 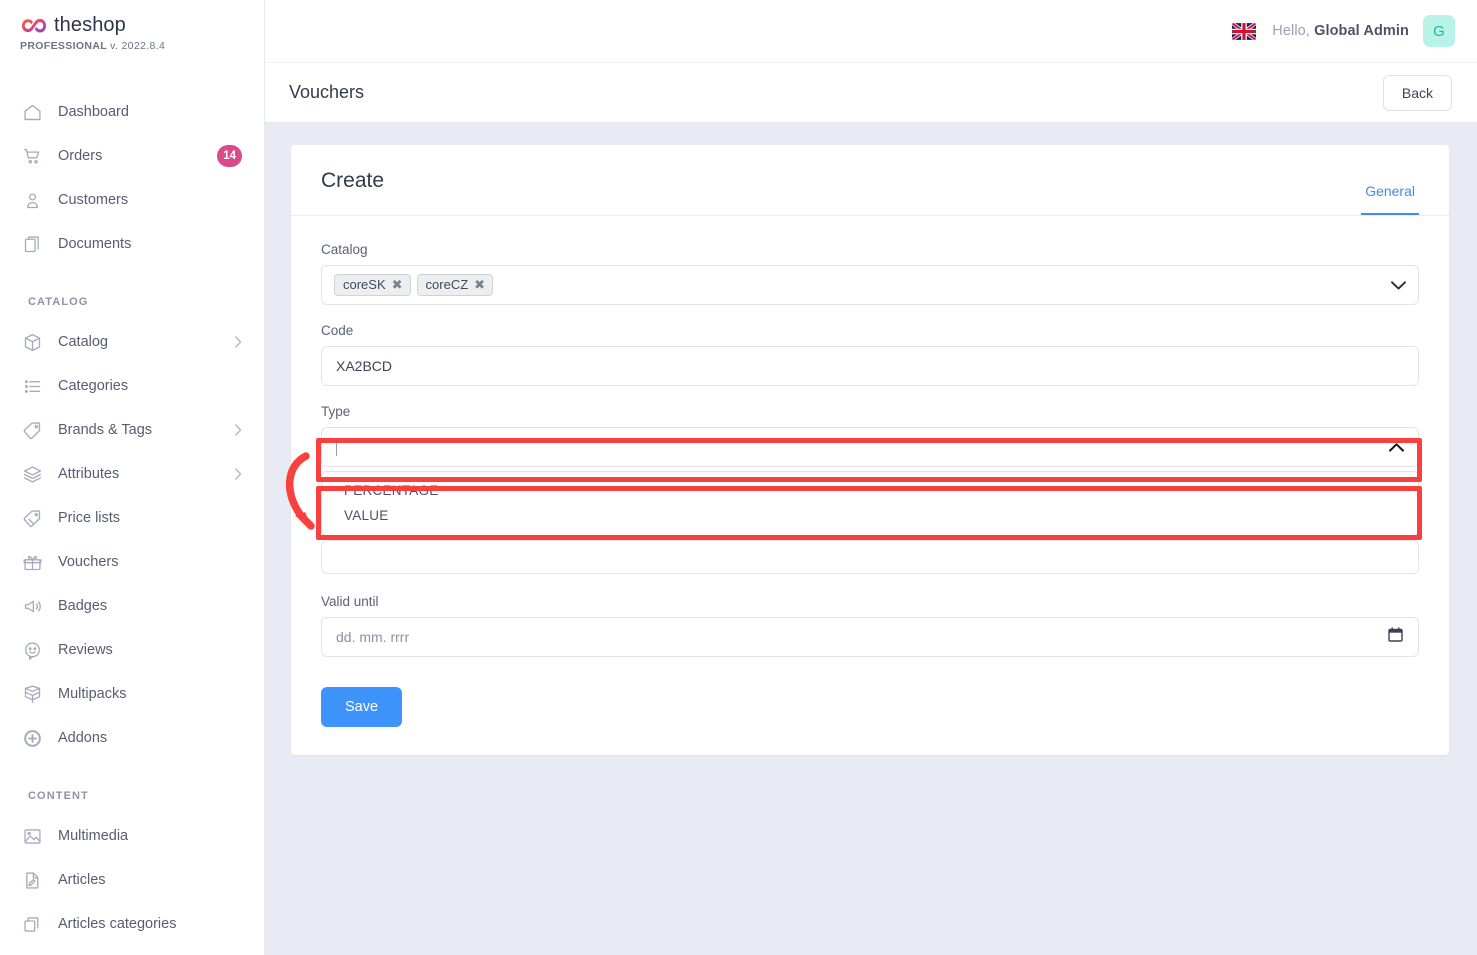 I want to click on top-bar: Hello, Global Admin G, so click(x=871, y=31).